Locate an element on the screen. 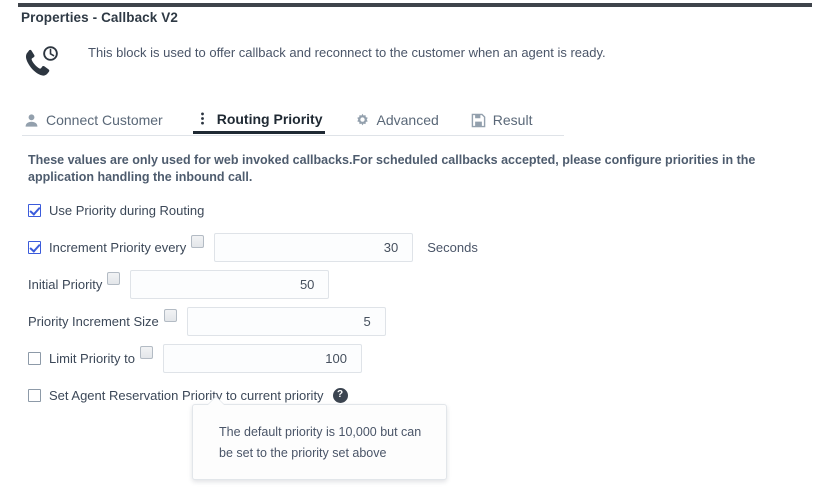  initial-priority-label: Initial Priority is located at coordinates (65, 284).